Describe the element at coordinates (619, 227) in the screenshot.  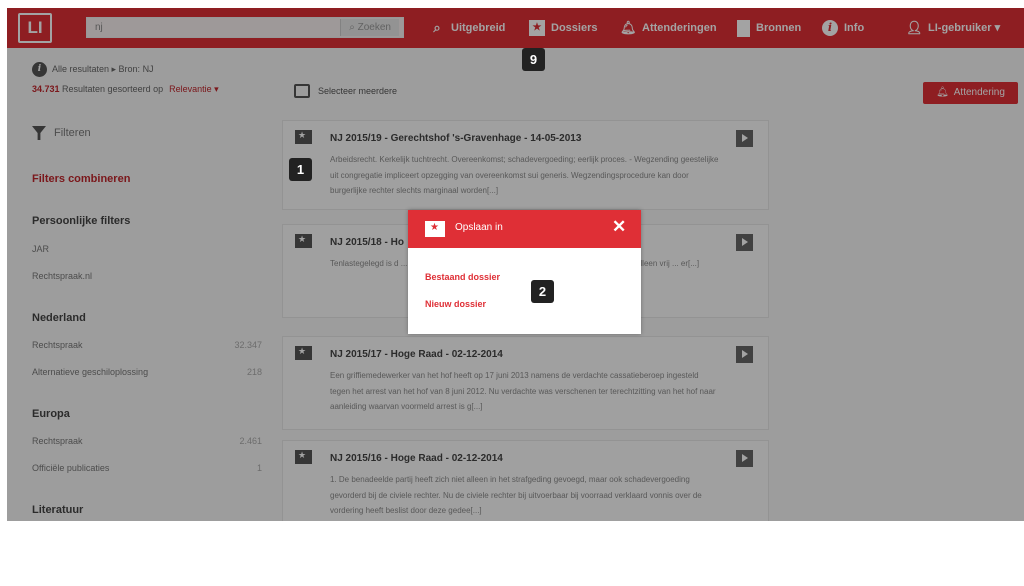
I see `close-icon: ✕` at that location.